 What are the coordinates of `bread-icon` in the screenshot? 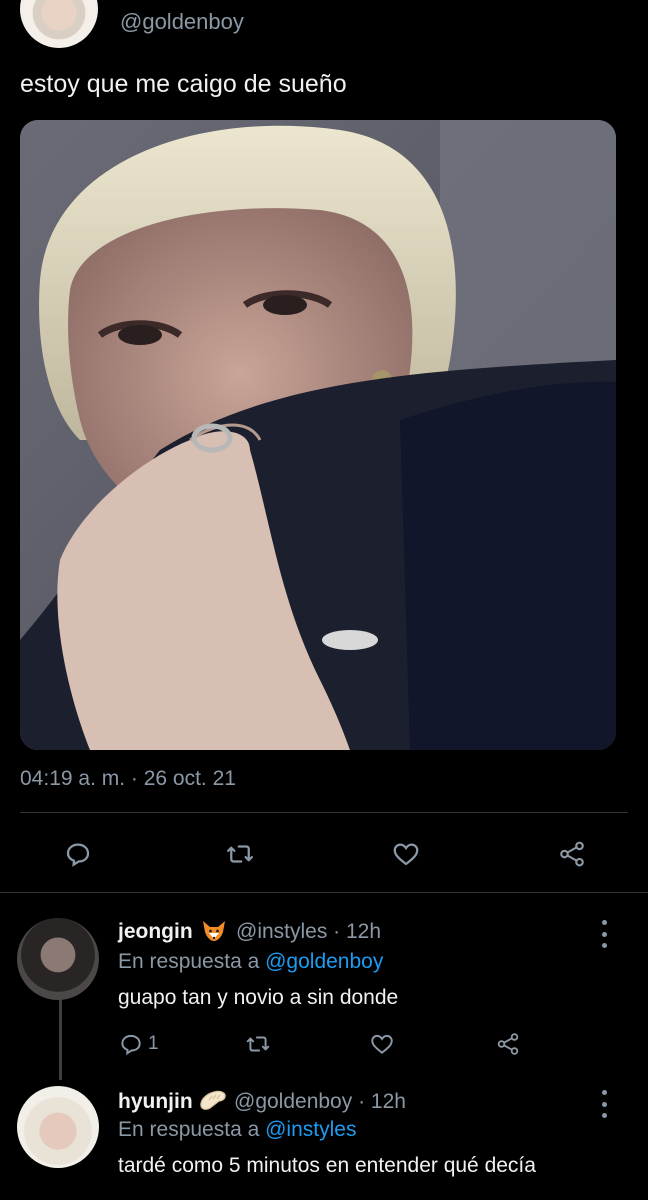 It's located at (213, 1103).